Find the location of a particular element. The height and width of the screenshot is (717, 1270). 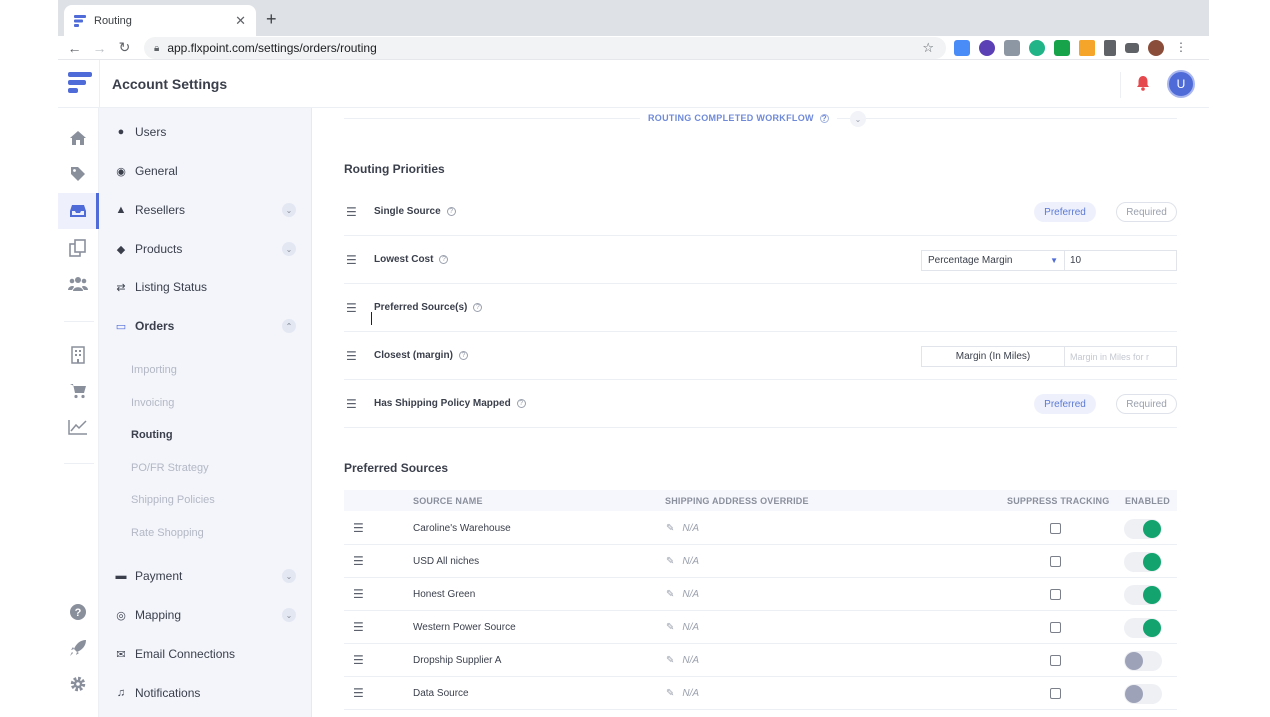

cart-icon is located at coordinates (78, 391).